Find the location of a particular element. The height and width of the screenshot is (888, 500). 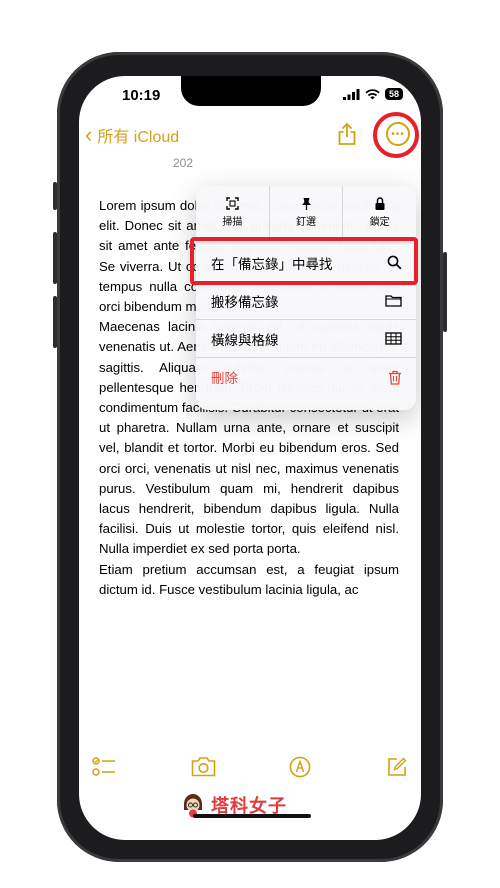

lock-action: 鎖定 is located at coordinates (379, 212).